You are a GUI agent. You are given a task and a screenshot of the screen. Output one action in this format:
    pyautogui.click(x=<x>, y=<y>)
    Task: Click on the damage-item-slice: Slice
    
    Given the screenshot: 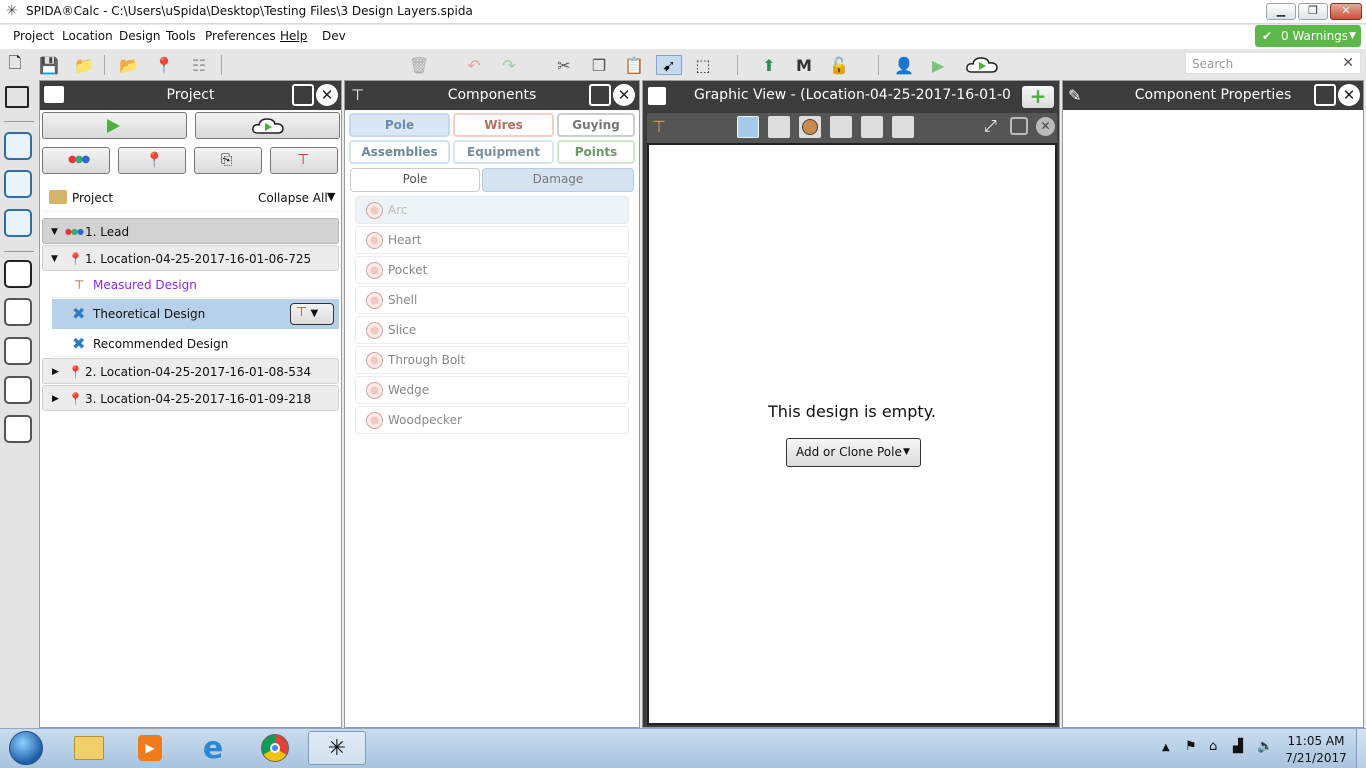 What is the action you would take?
    pyautogui.click(x=492, y=330)
    